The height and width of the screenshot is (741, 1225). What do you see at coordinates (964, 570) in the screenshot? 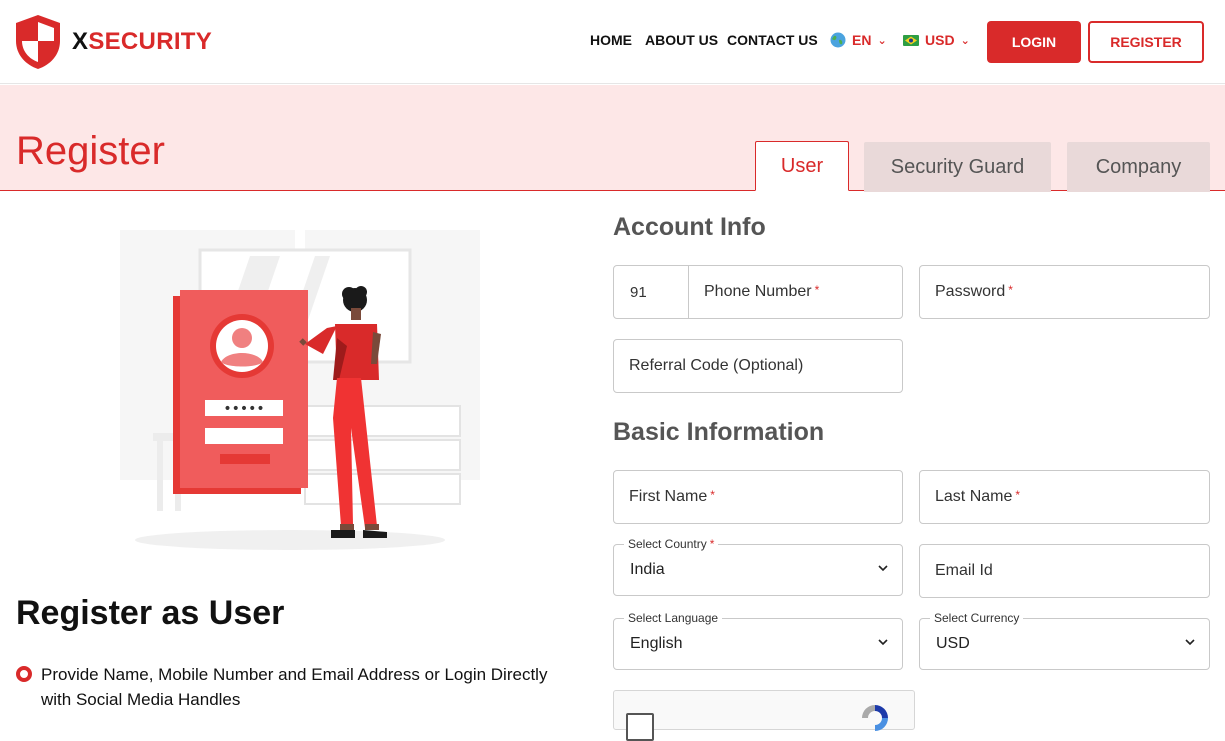
I see `email-label: Email Id` at bounding box center [964, 570].